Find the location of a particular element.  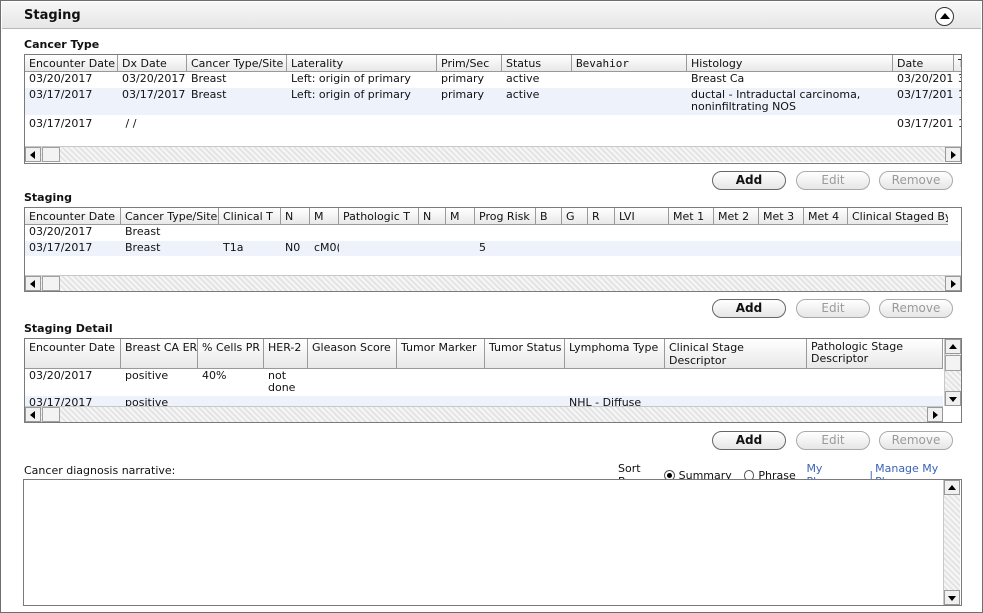

col-cells-pr: % Cells PR is located at coordinates (231, 353).